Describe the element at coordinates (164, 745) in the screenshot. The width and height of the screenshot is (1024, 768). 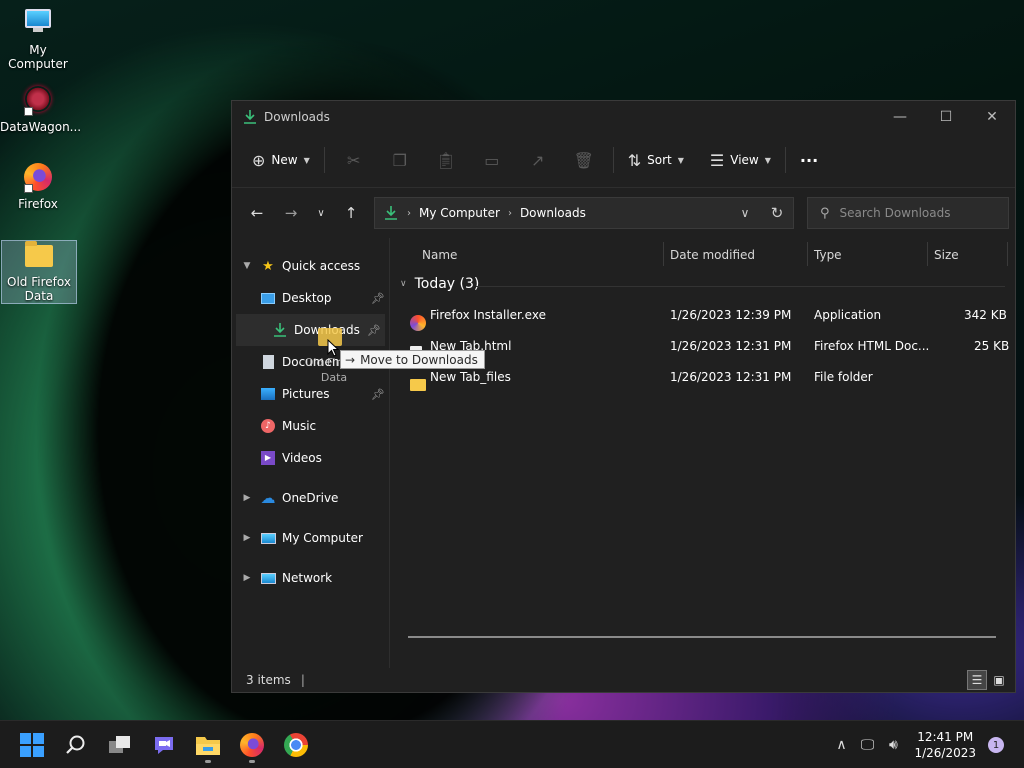
I see `chat-button` at that location.